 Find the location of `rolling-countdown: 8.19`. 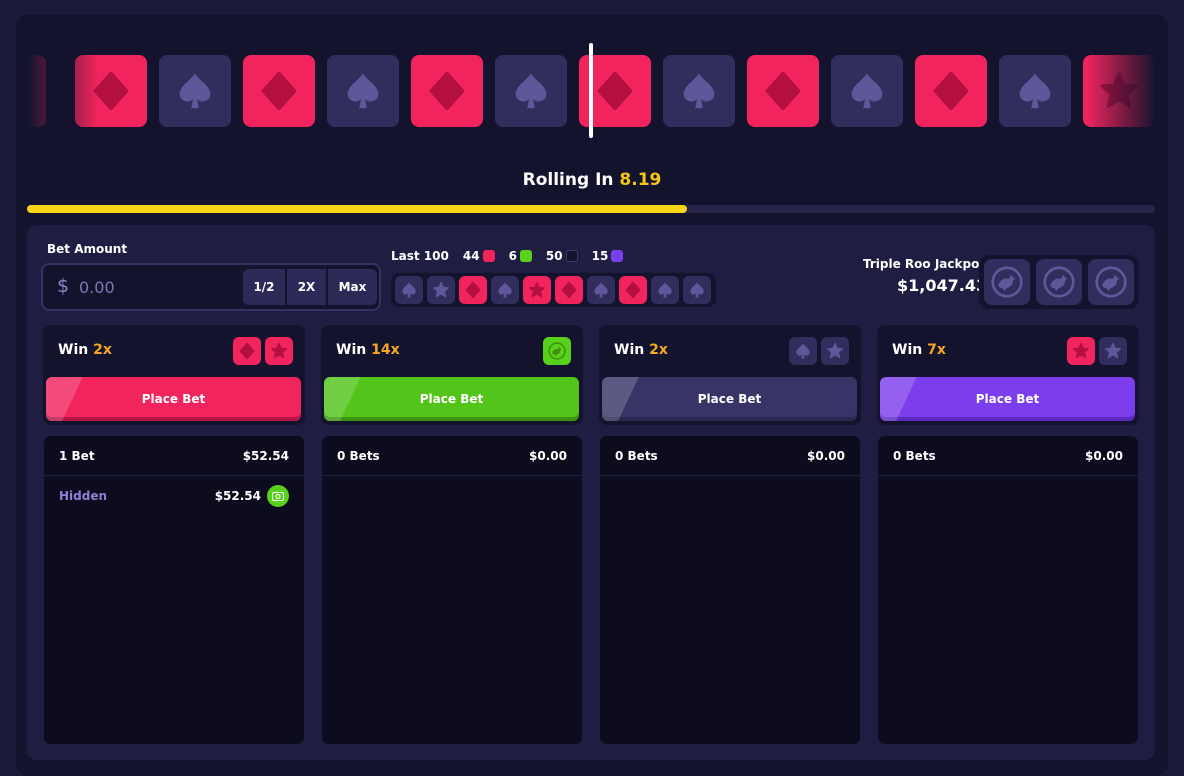

rolling-countdown: 8.19 is located at coordinates (640, 180).